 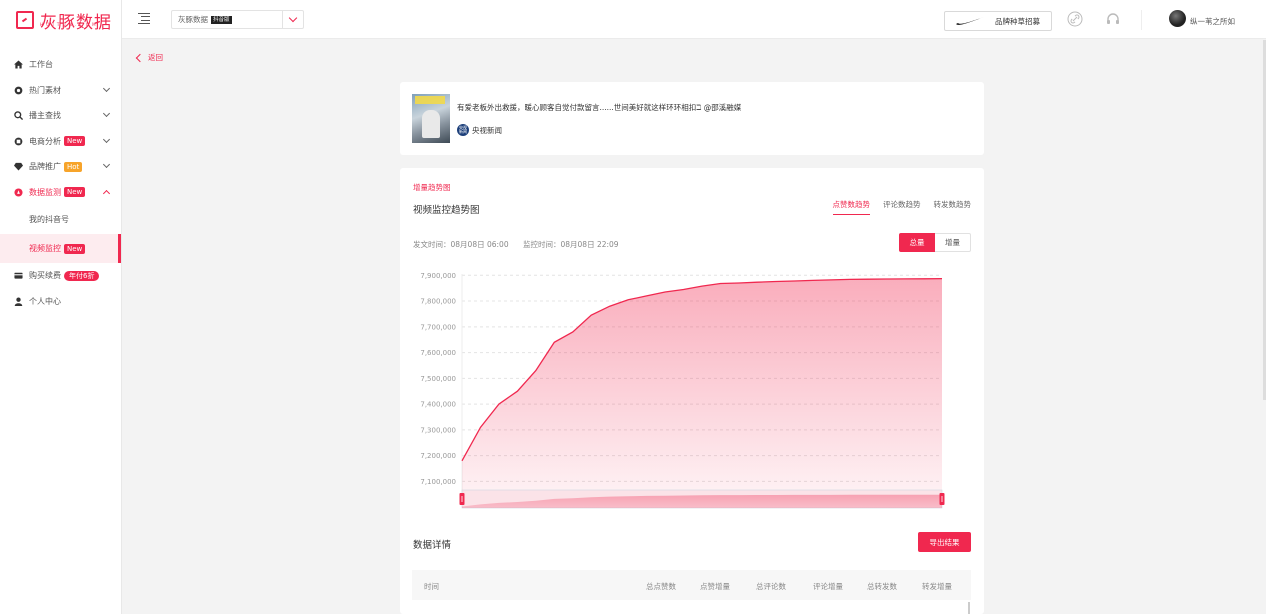 What do you see at coordinates (438, 482) in the screenshot?
I see `y-tick-label: 7,100,000` at bounding box center [438, 482].